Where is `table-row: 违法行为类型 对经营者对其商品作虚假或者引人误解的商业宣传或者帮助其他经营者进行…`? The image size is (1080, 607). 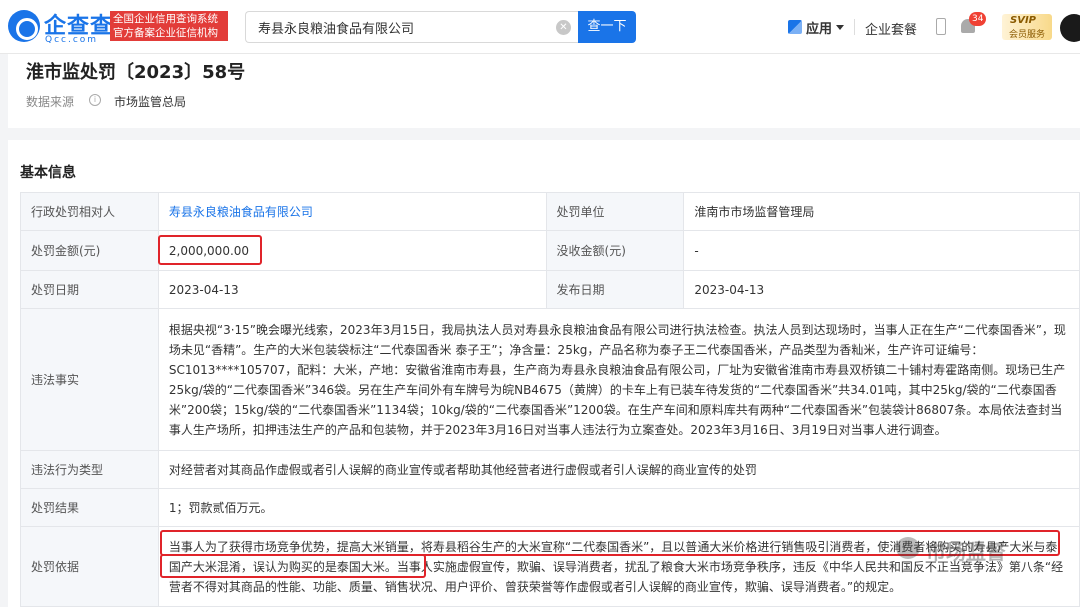
table-row: 违法行为类型 对经营者对其商品作虚假或者引人误解的商业宣传或者帮助其他经营者进行… is located at coordinates (550, 469).